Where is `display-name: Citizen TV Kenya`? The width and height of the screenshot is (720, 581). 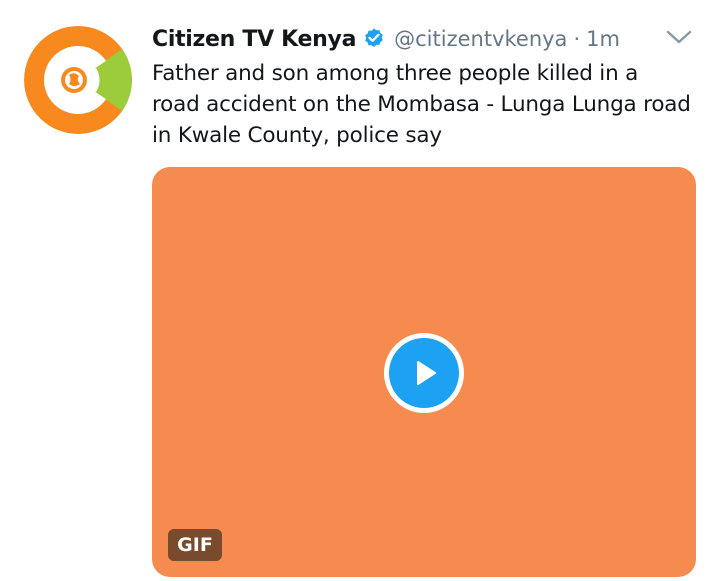 display-name: Citizen TV Kenya is located at coordinates (254, 39).